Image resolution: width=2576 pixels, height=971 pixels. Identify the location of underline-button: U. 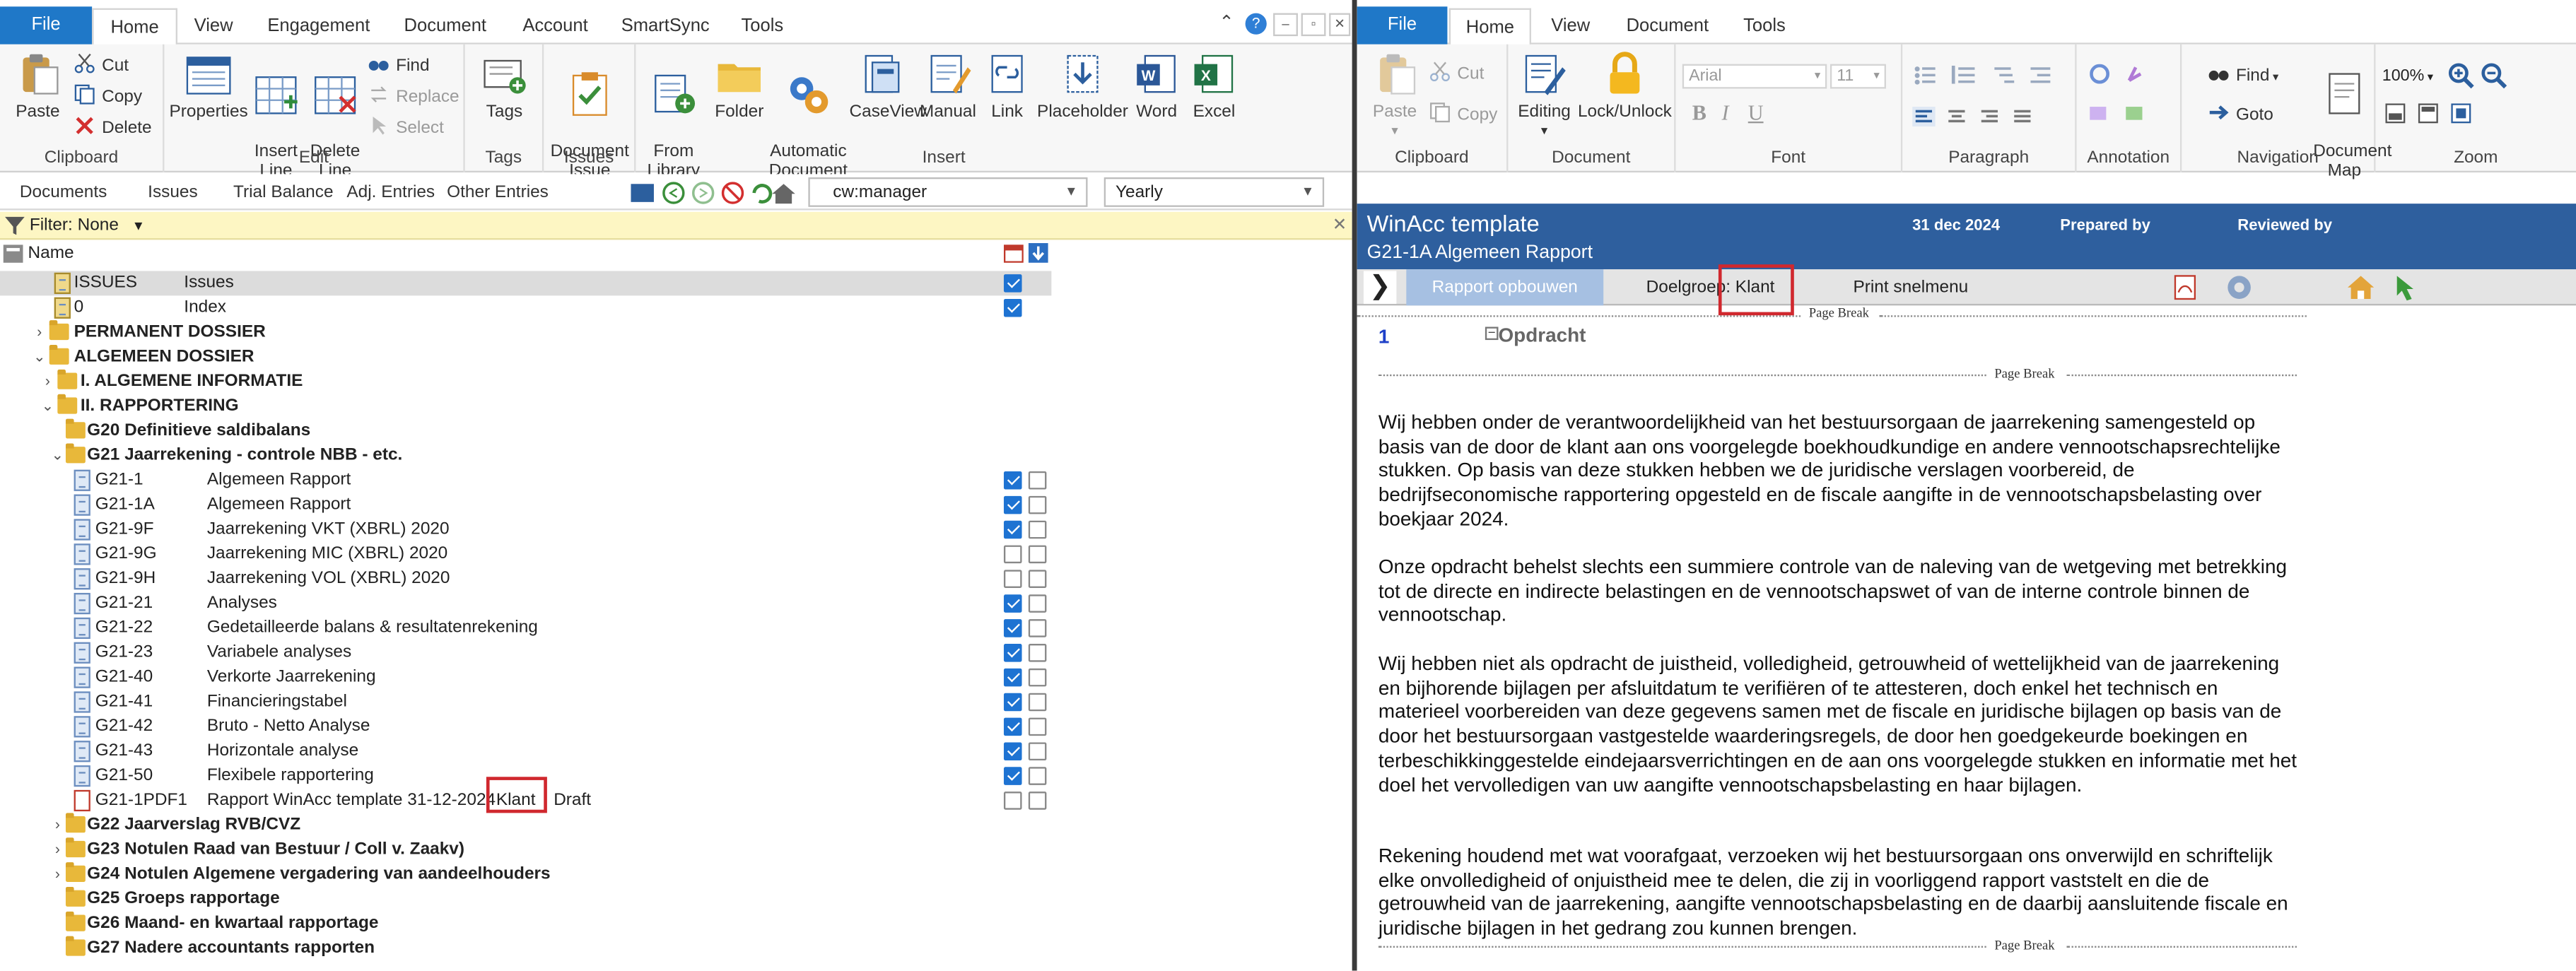
(1756, 113).